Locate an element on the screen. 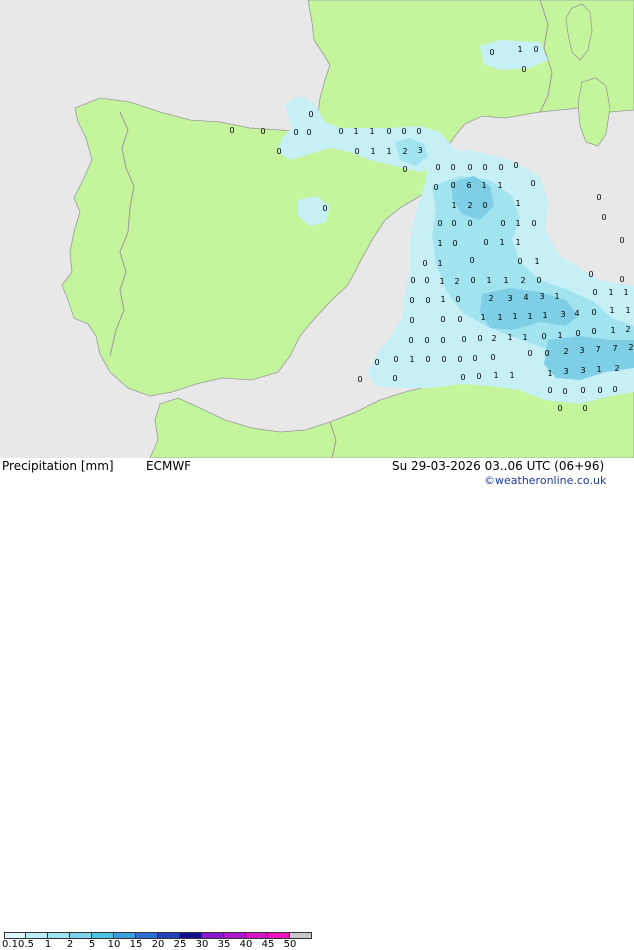  colorbar-tick-label: 40 is located at coordinates (246, 944).